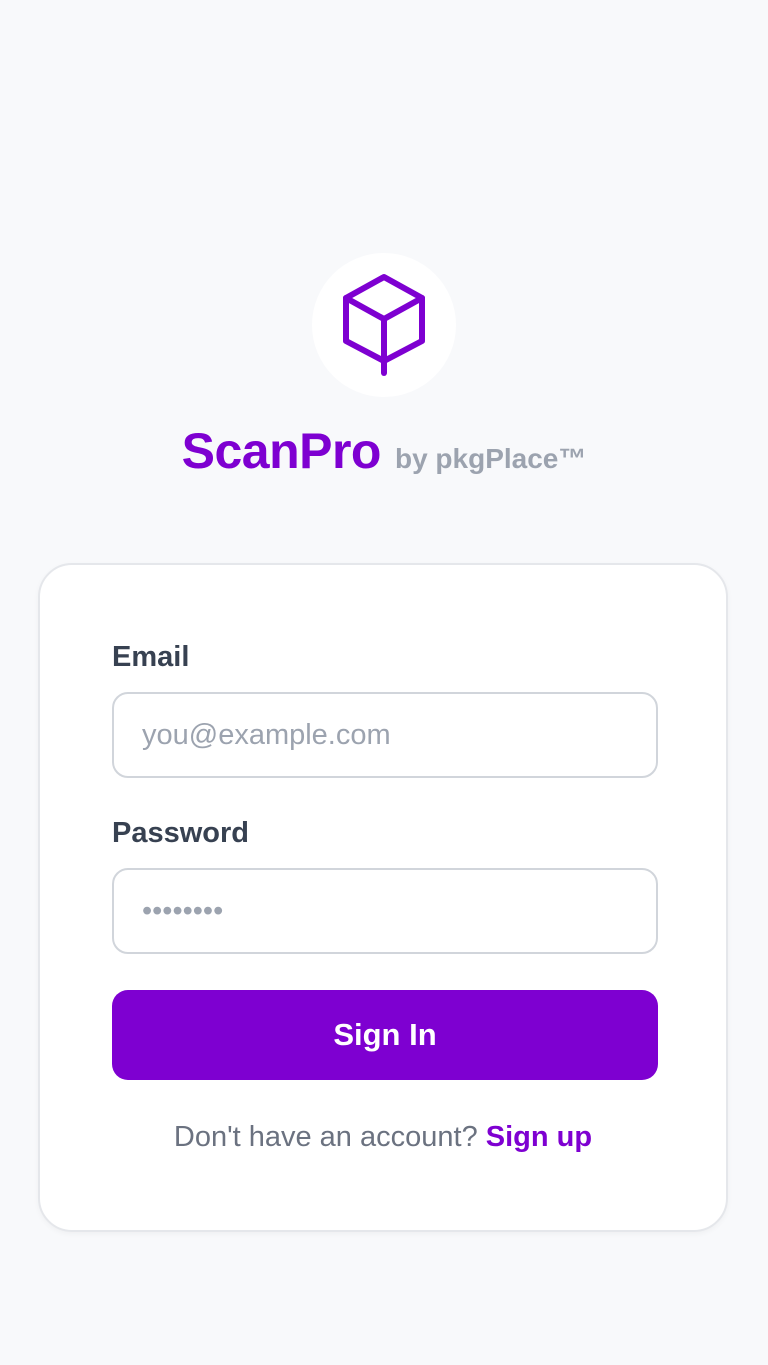  What do you see at coordinates (180, 833) in the screenshot?
I see `password-label: Password` at bounding box center [180, 833].